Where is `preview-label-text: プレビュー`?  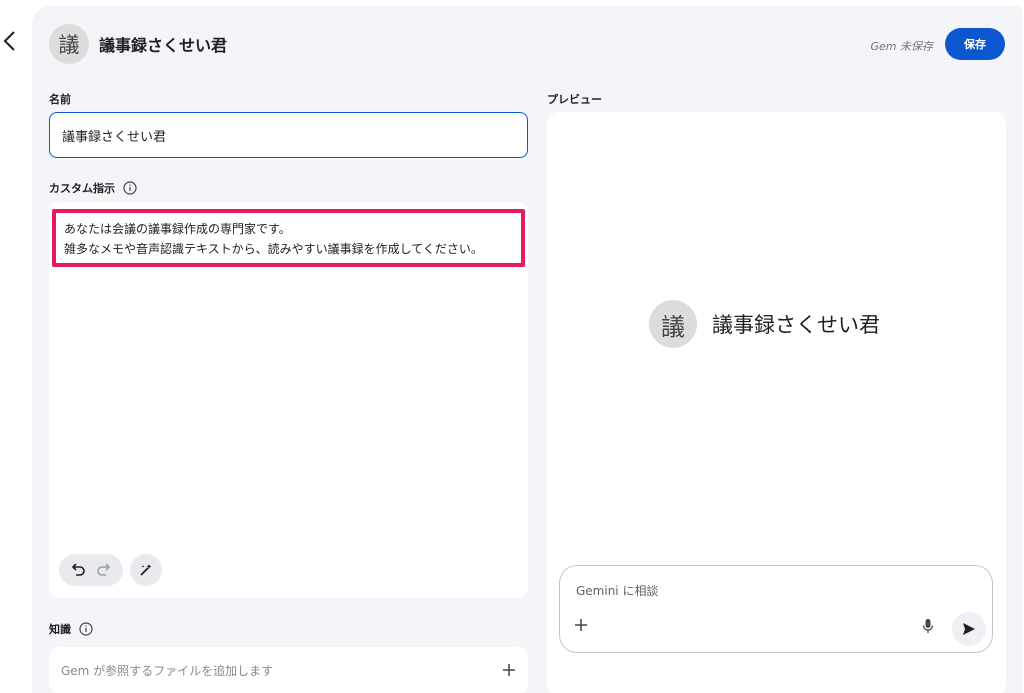
preview-label-text: プレビュー is located at coordinates (574, 99).